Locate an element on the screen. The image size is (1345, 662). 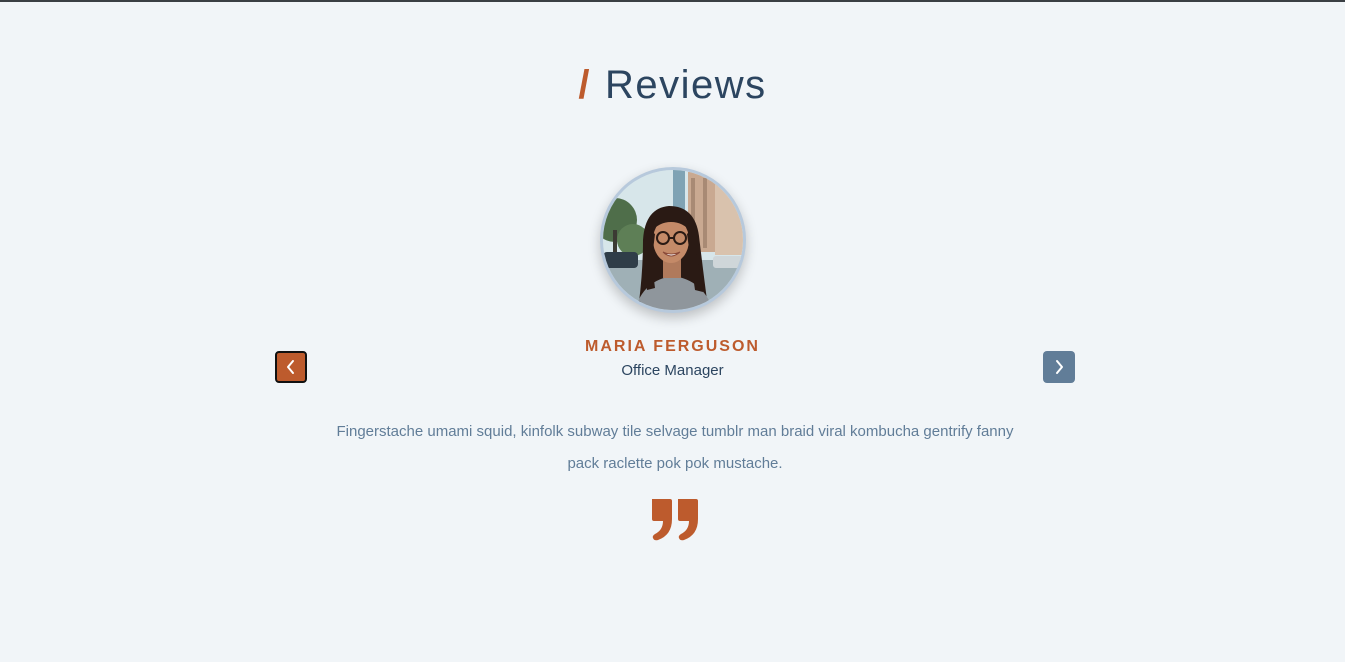
title-text: Reviews is located at coordinates (685, 85).